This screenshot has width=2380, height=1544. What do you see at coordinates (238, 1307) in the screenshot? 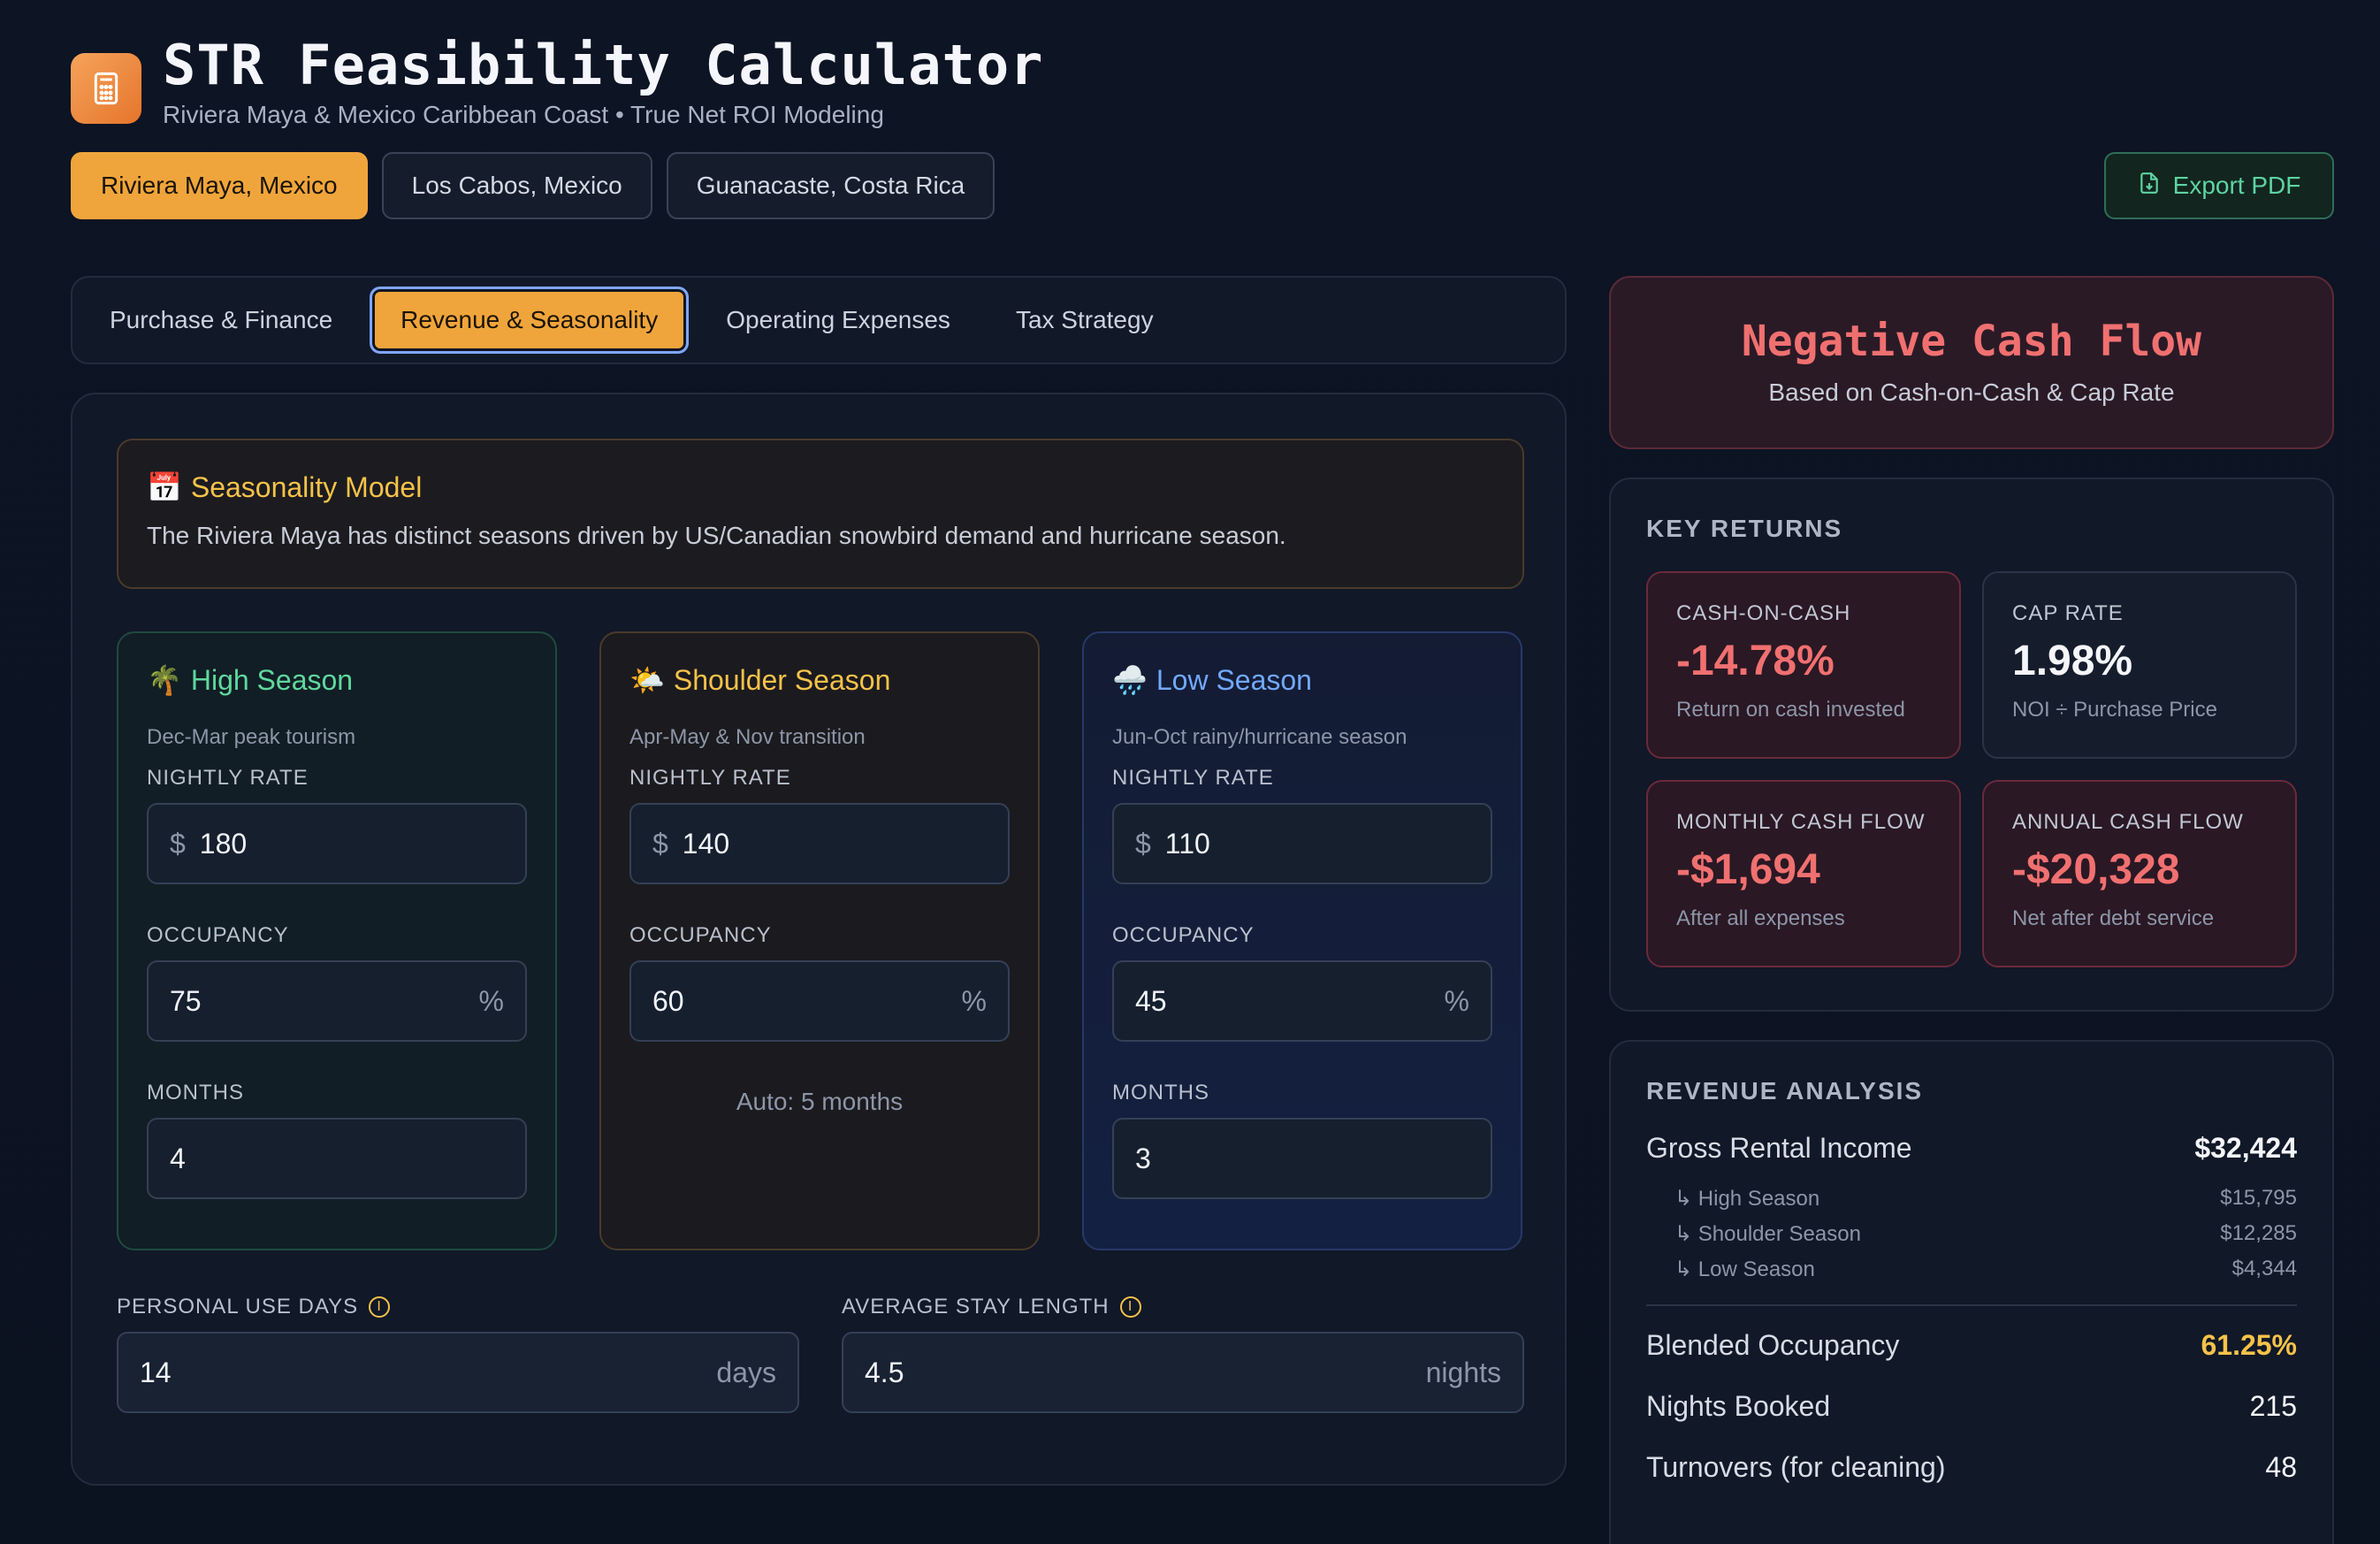
I see `personal-use-days-label: PERSONAL USE DAYS` at bounding box center [238, 1307].